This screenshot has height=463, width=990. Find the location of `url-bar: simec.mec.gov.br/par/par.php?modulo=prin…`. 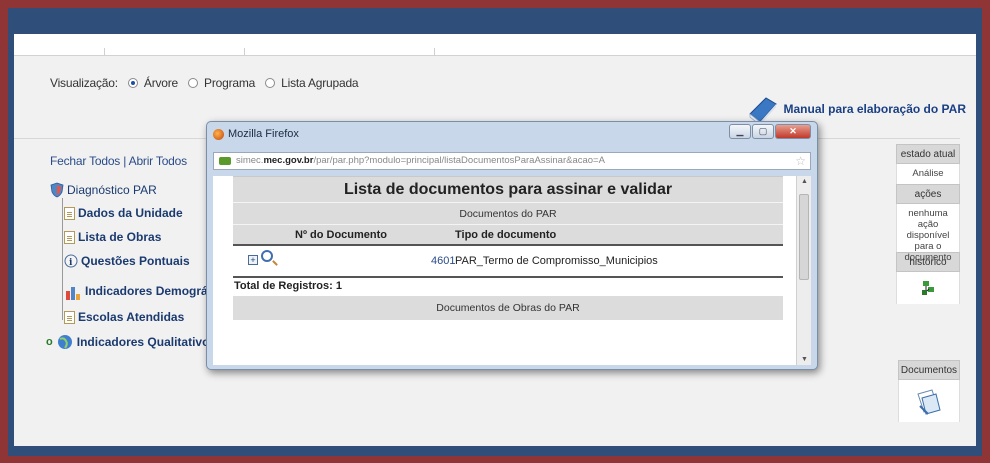

url-bar: simec.mec.gov.br/par/par.php?modulo=prin… is located at coordinates (512, 161).